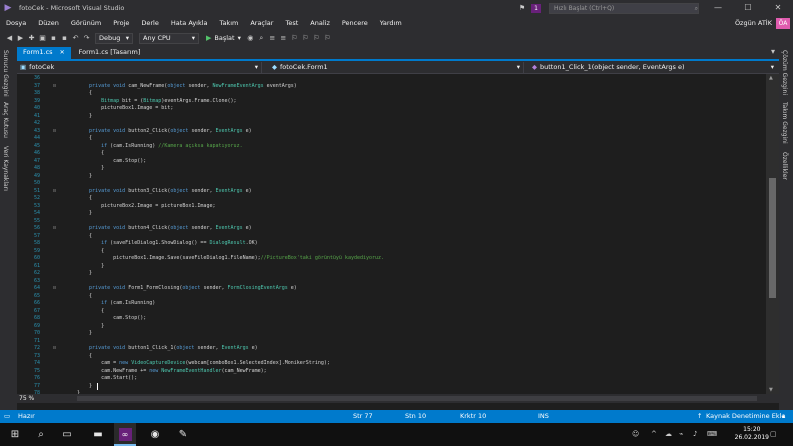 The width and height of the screenshot is (793, 446). I want to click on code-line: 70 }, so click(391, 334).